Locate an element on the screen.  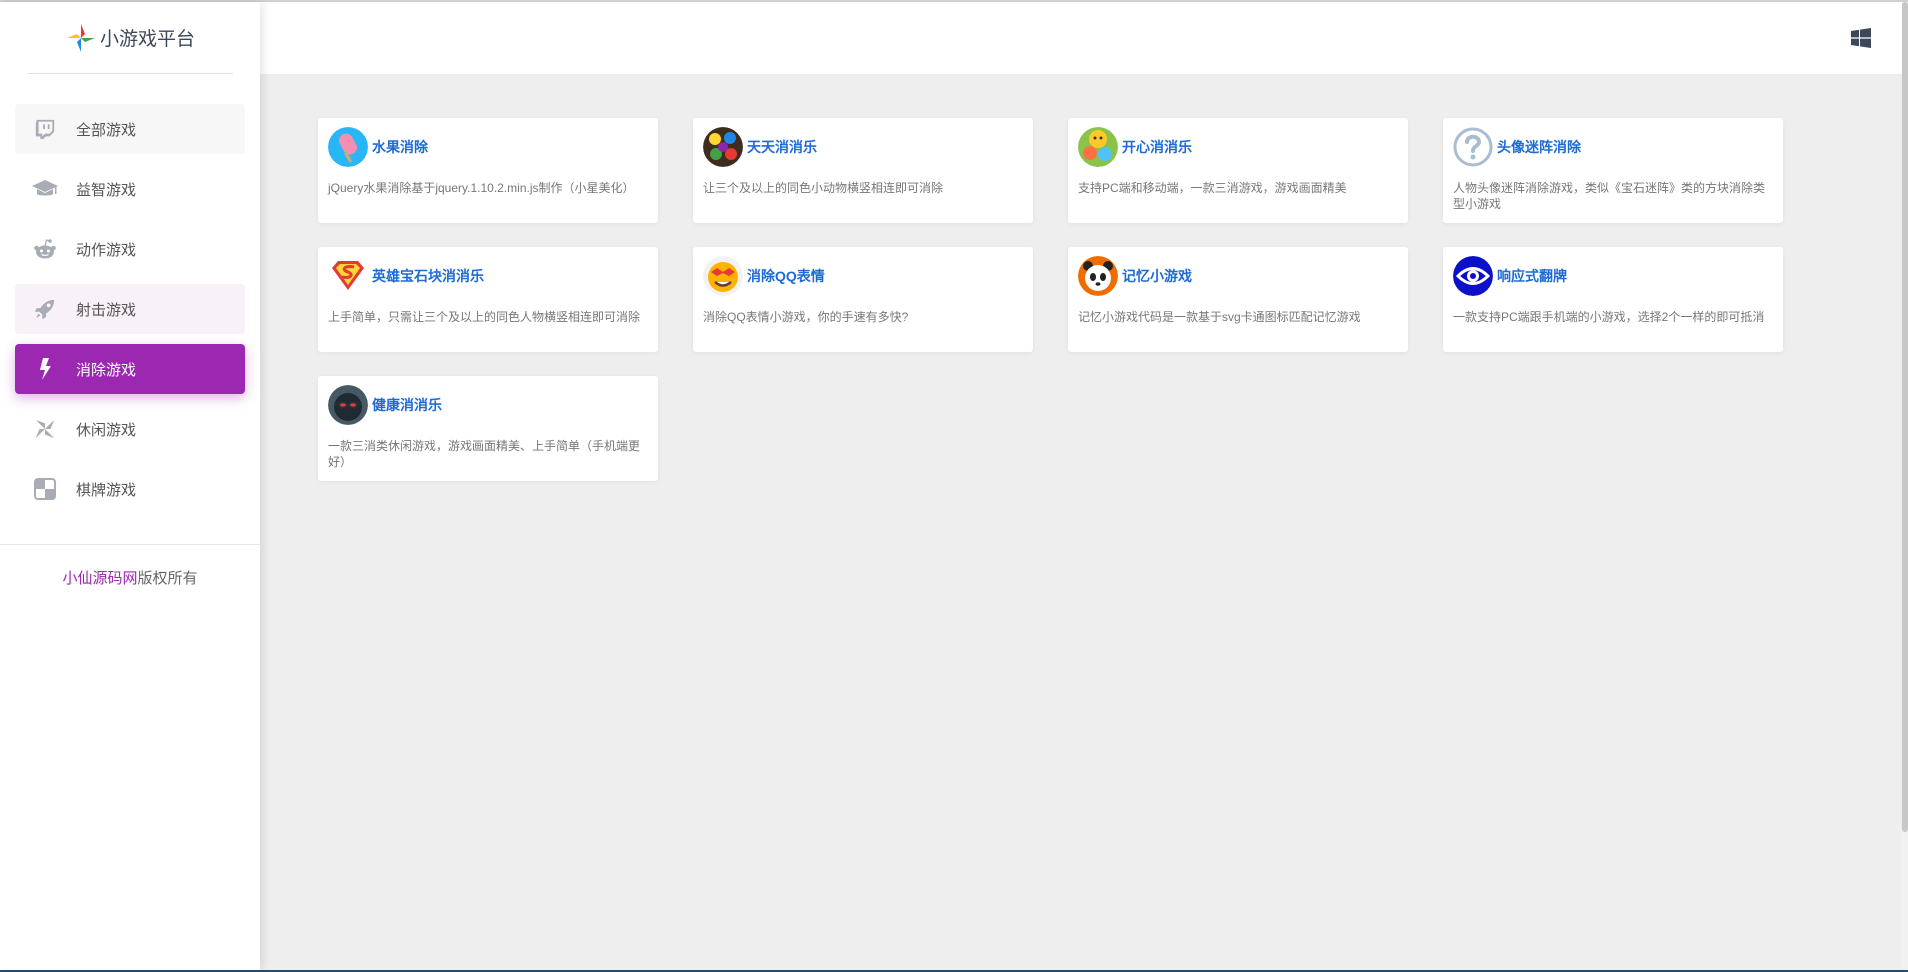
sidebar-item-shooting-games: 射击游戏 is located at coordinates (130, 309).